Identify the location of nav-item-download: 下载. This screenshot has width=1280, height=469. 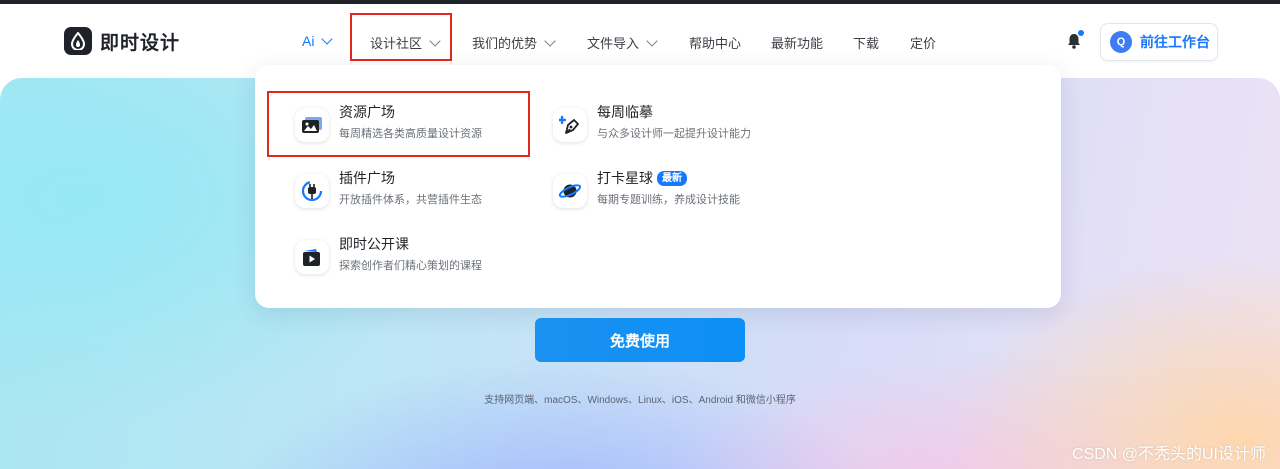
(866, 42).